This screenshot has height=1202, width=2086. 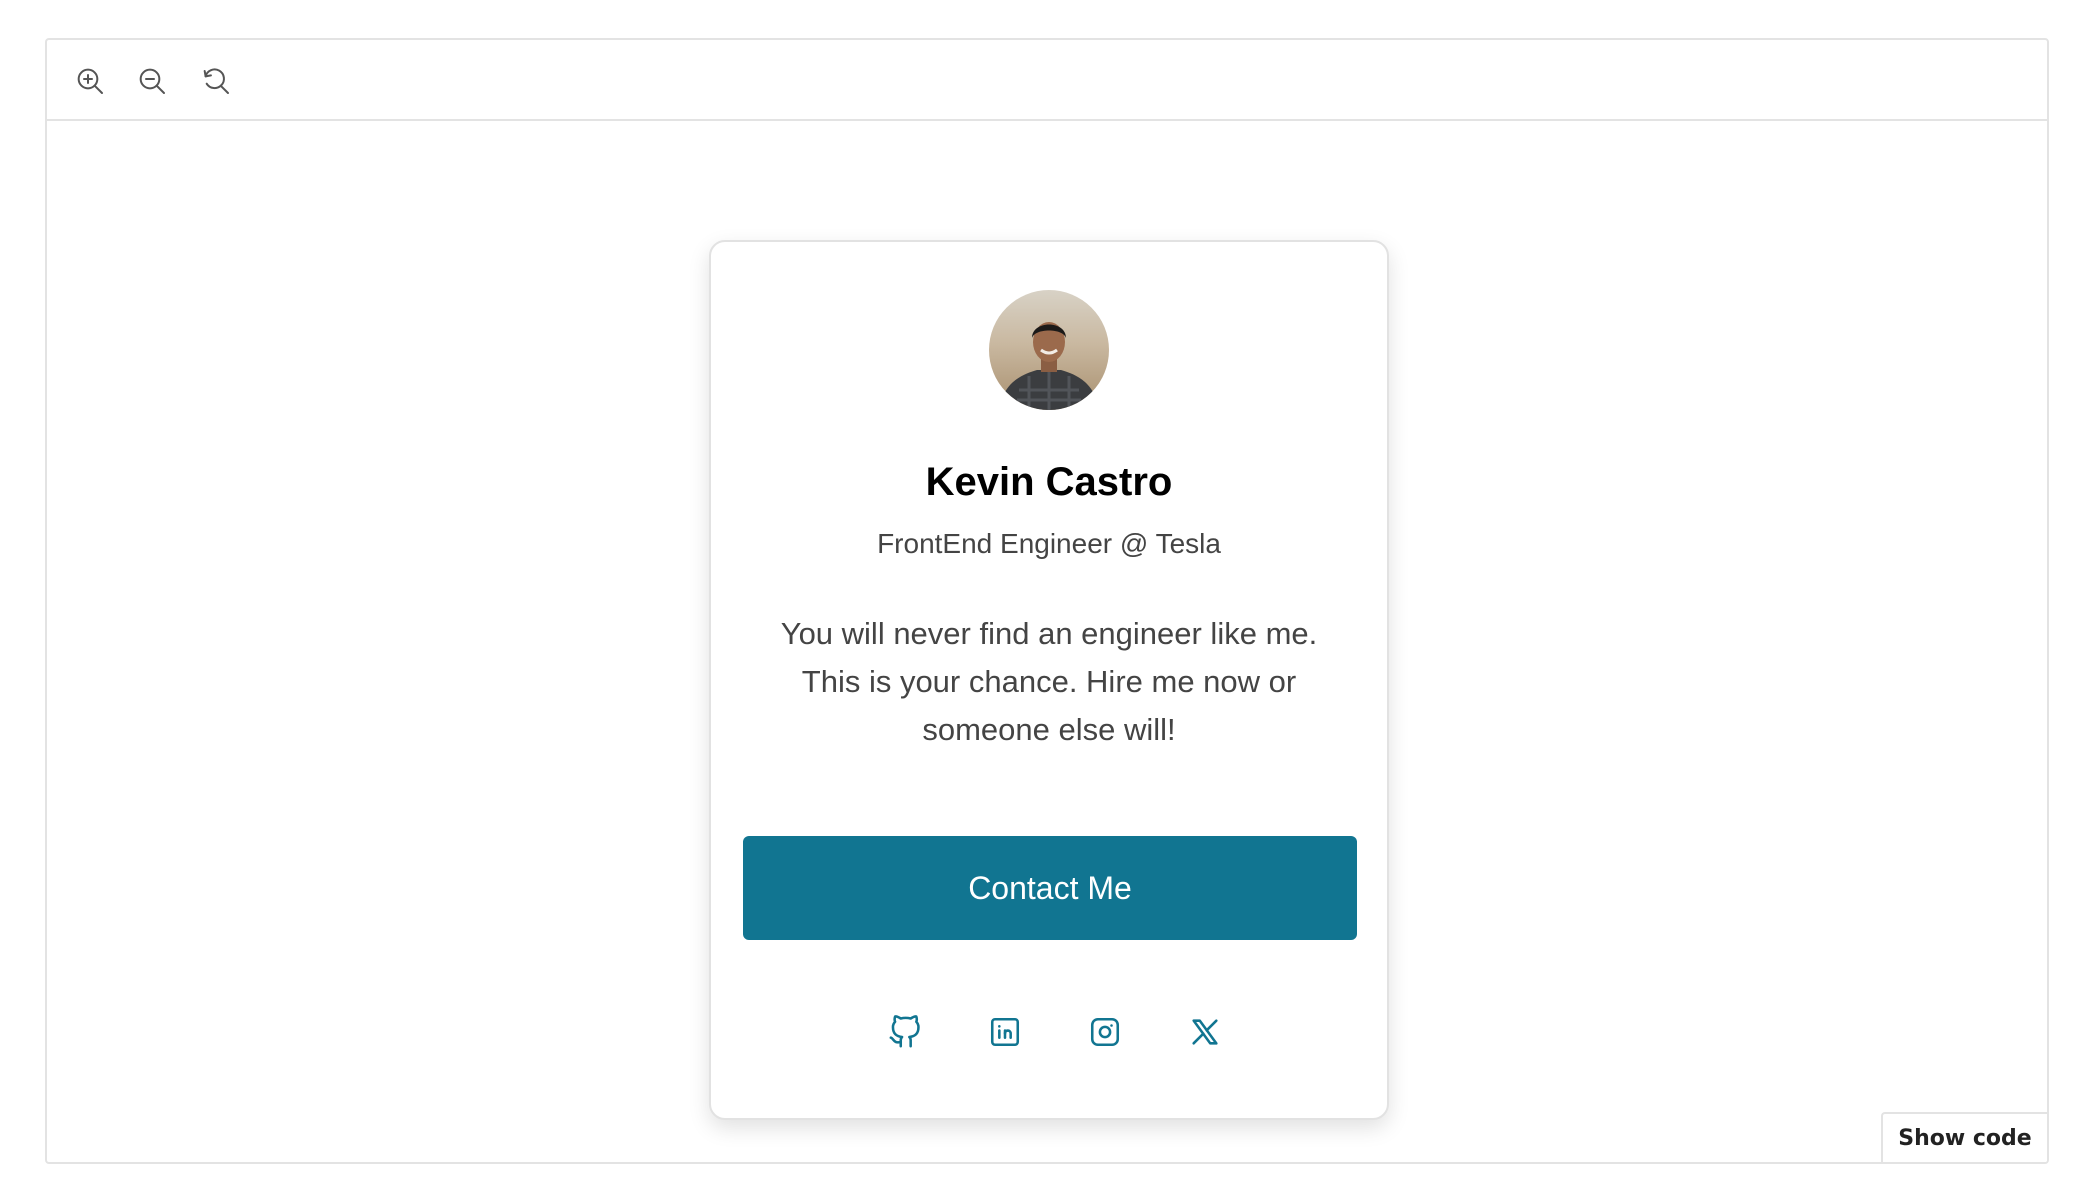 What do you see at coordinates (1050, 888) in the screenshot?
I see `contact-me-button: Contact Me` at bounding box center [1050, 888].